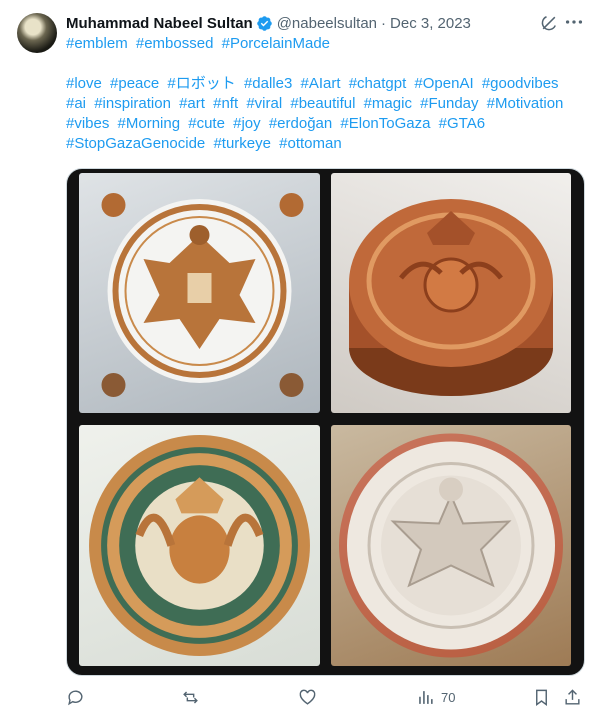  What do you see at coordinates (443, 83) in the screenshot?
I see `hashtag-link: #OpenAI` at bounding box center [443, 83].